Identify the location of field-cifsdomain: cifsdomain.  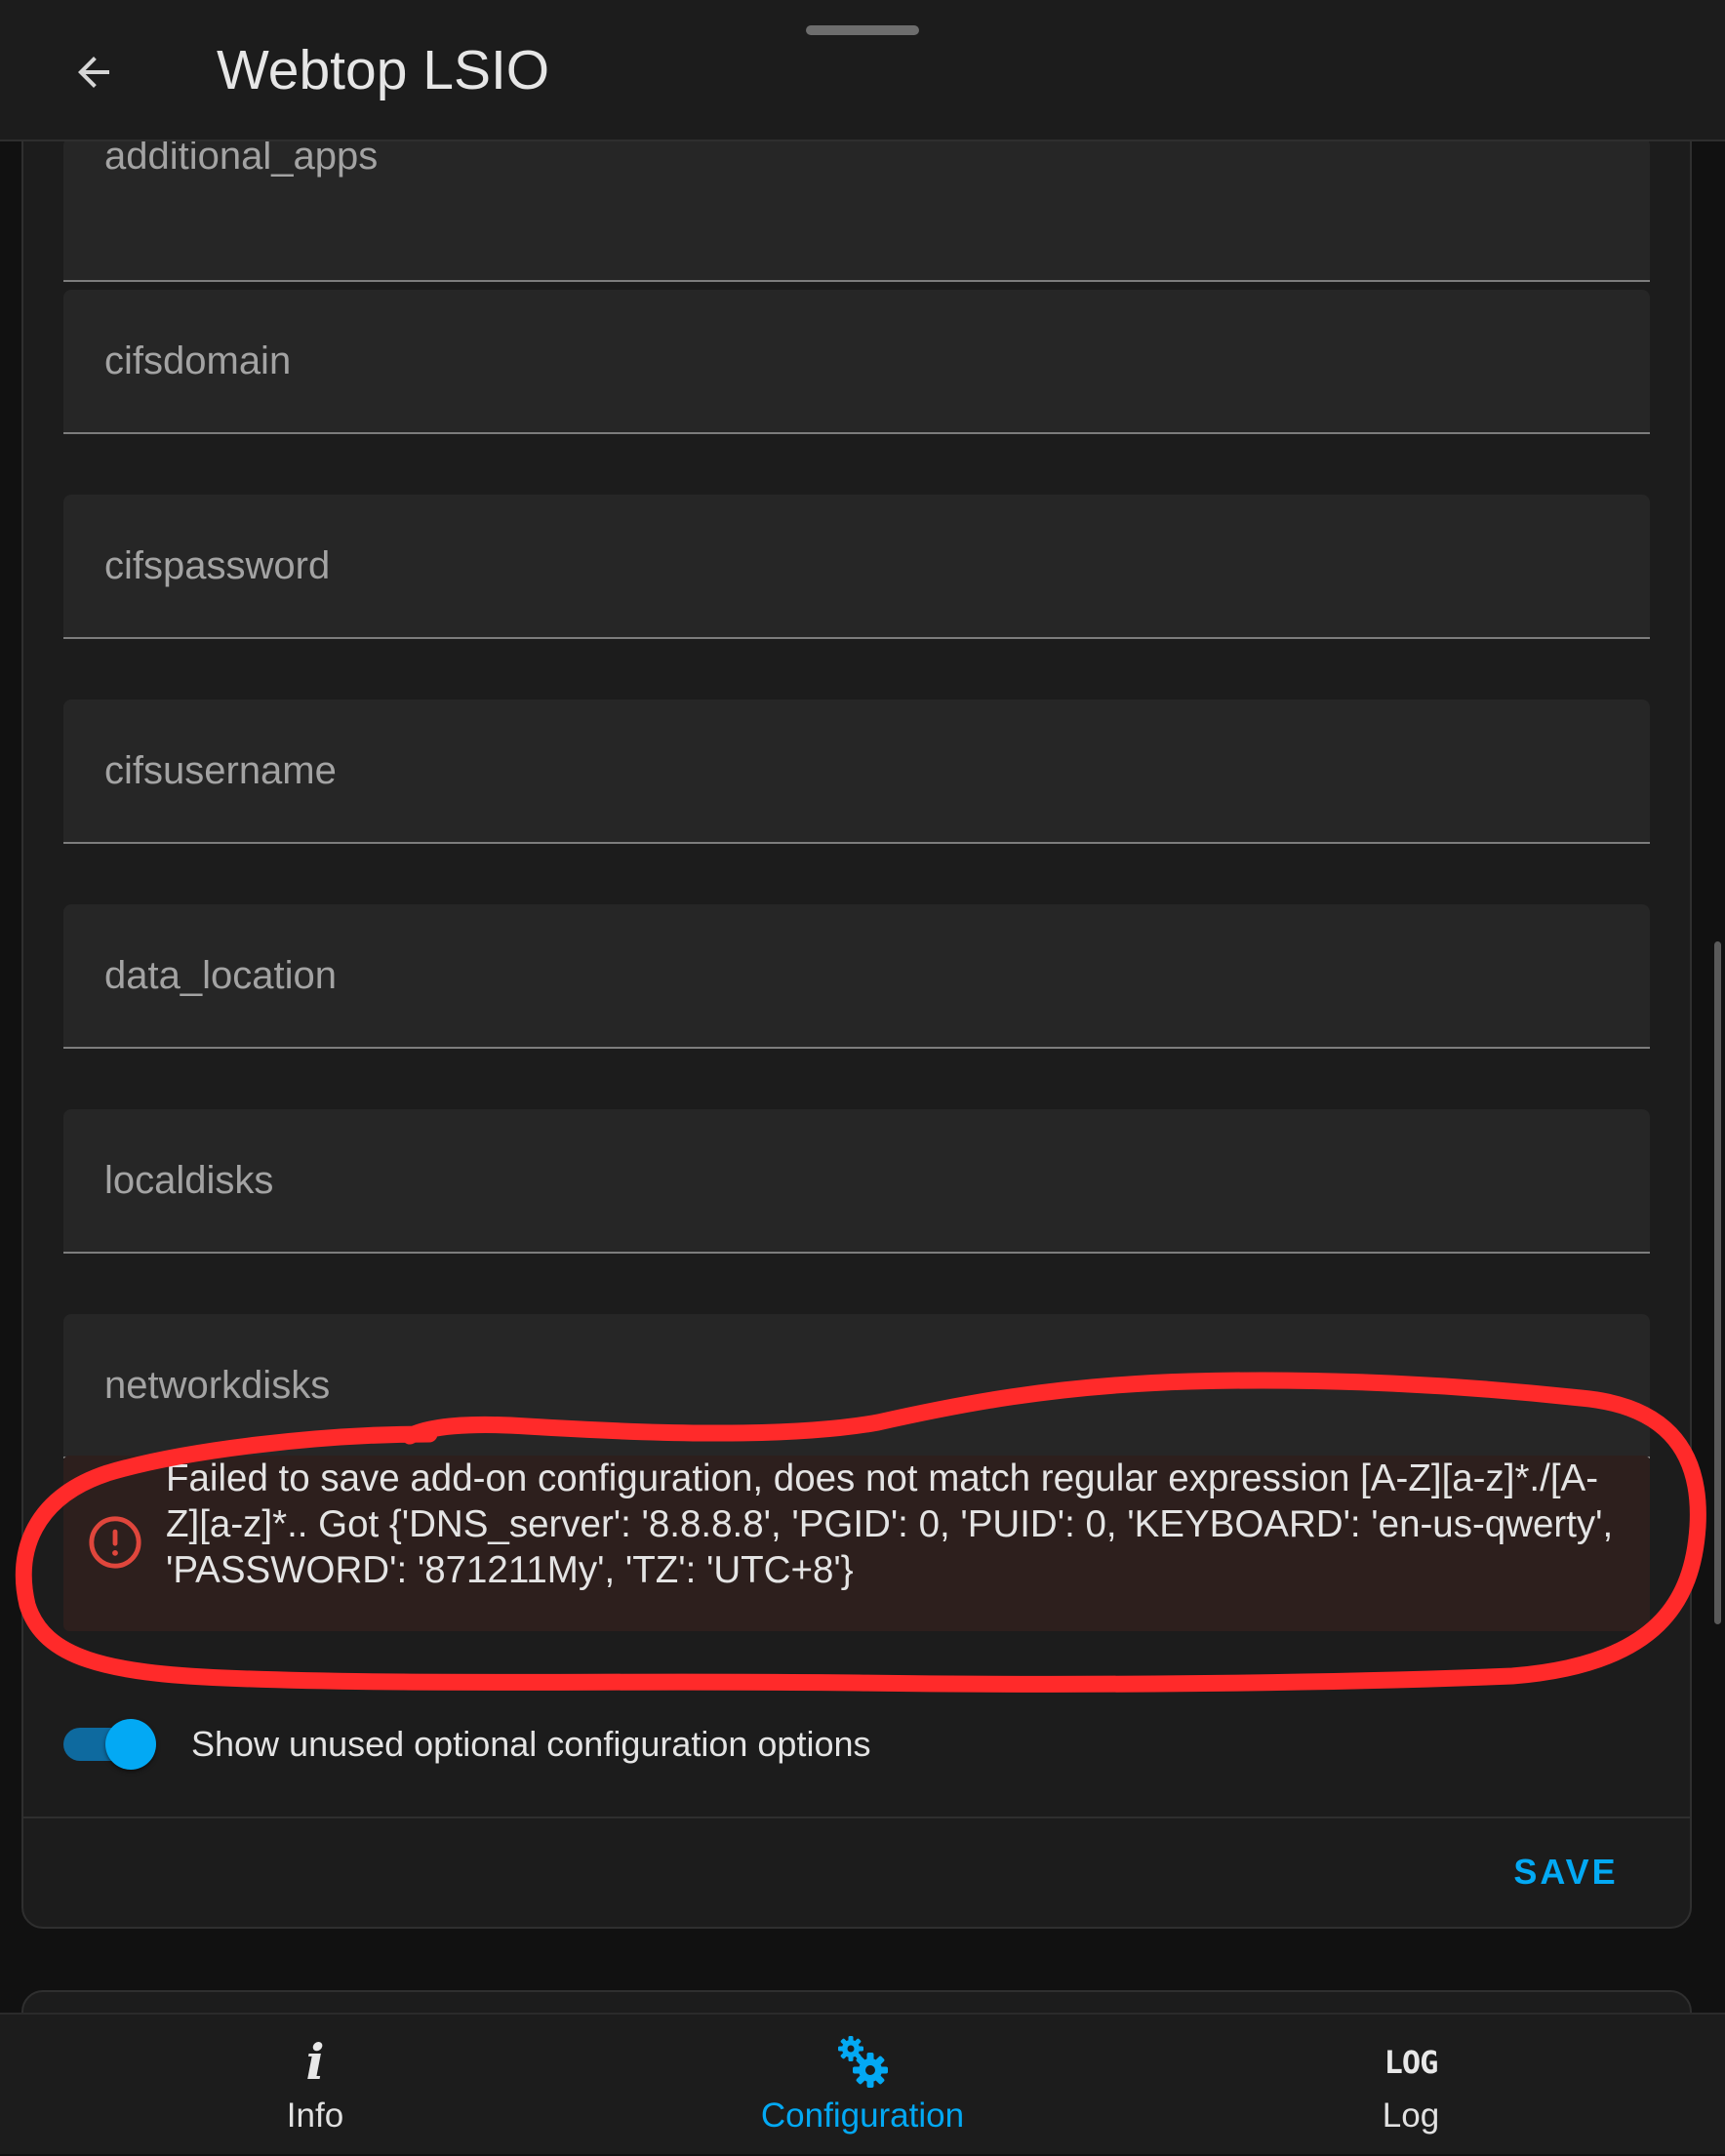
(856, 362).